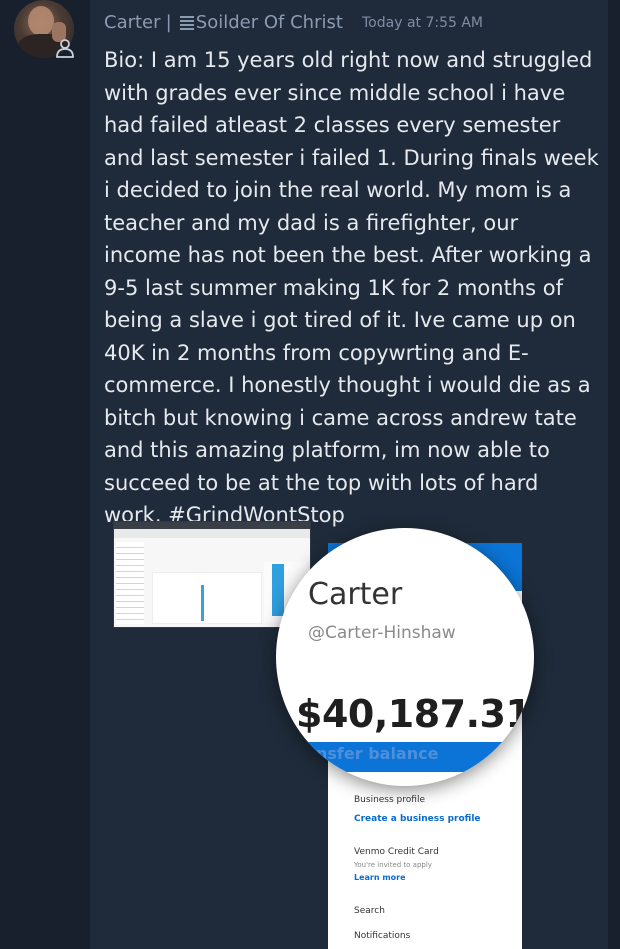  What do you see at coordinates (414, 714) in the screenshot?
I see `account-balance: $40,187.31` at bounding box center [414, 714].